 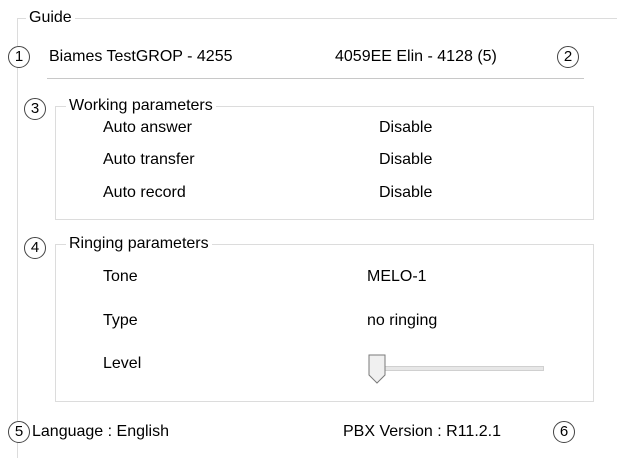 What do you see at coordinates (402, 320) in the screenshot?
I see `type-value: no ringing` at bounding box center [402, 320].